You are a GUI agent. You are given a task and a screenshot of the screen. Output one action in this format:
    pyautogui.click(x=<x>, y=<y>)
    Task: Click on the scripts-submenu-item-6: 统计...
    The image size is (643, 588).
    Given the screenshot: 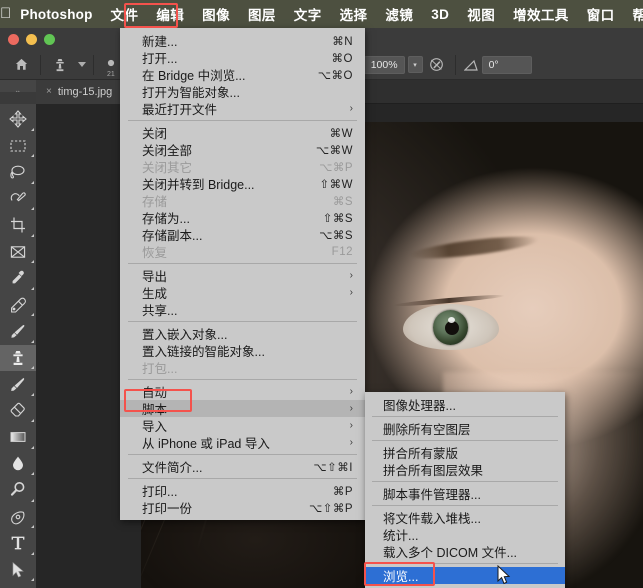 What is the action you would take?
    pyautogui.click(x=465, y=534)
    